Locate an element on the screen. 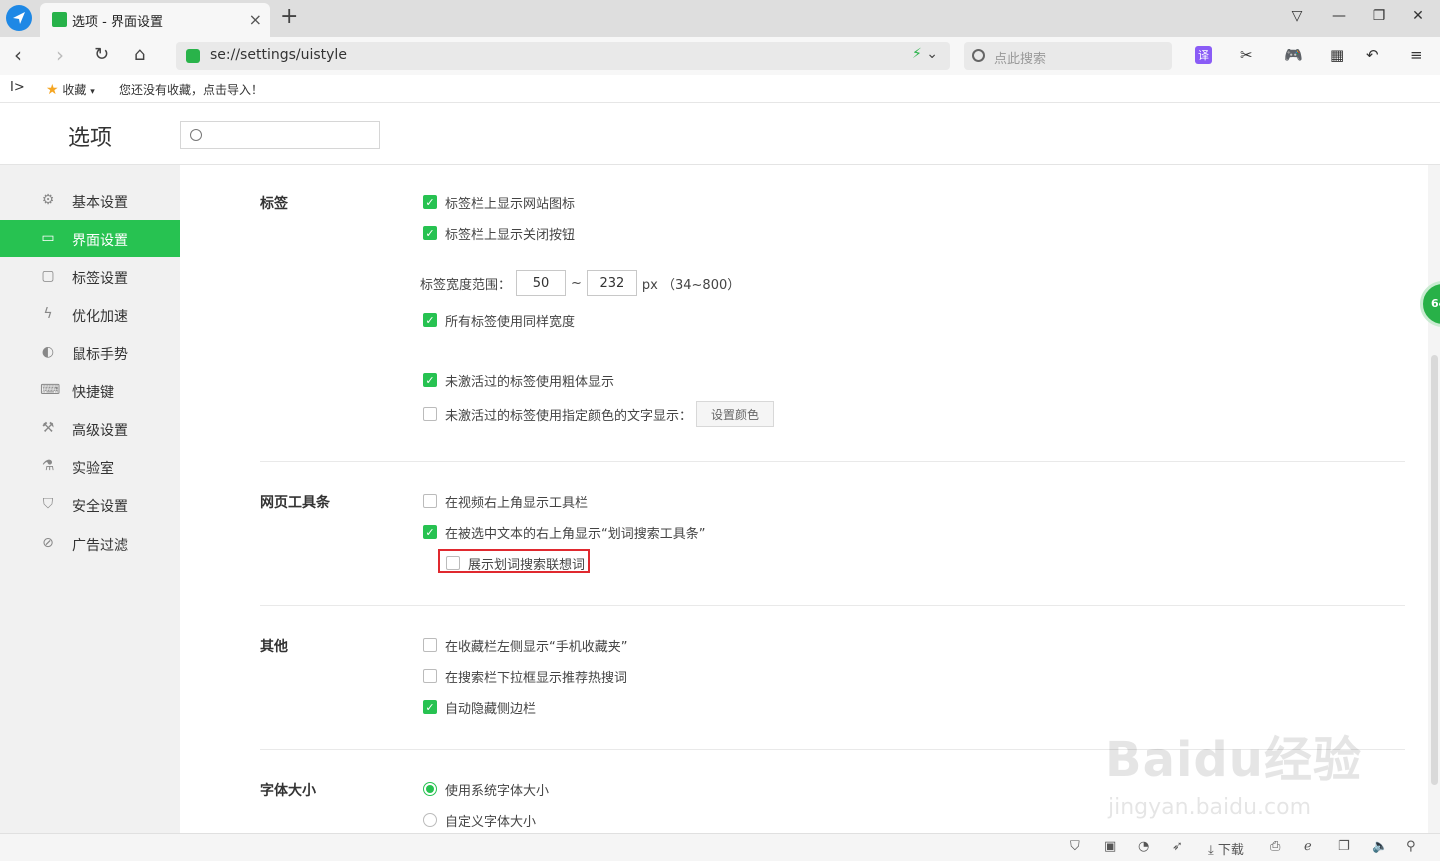 The width and height of the screenshot is (1440, 861). sidebar-item-label: 广告过滤 is located at coordinates (100, 546).